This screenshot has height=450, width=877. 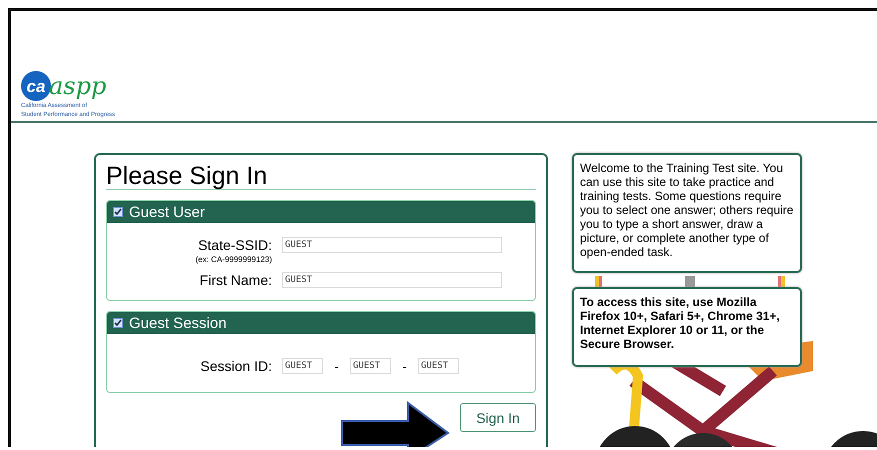 I want to click on info-message: To access this site, use Mozilla Firefox 10+, Safari 5+, Chrome 31+, Internet Explorer 10 or 11, or the Secure Browser., so click(x=687, y=327).